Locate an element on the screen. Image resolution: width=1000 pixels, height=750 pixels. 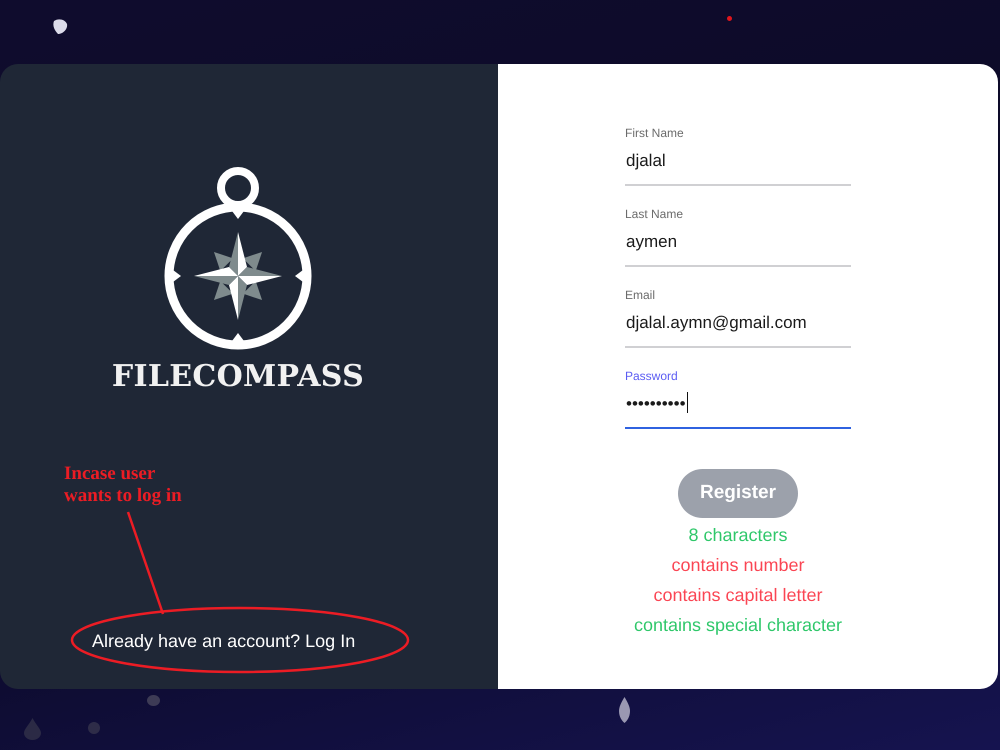
brand-name: FILECOMPASS is located at coordinates (238, 377).